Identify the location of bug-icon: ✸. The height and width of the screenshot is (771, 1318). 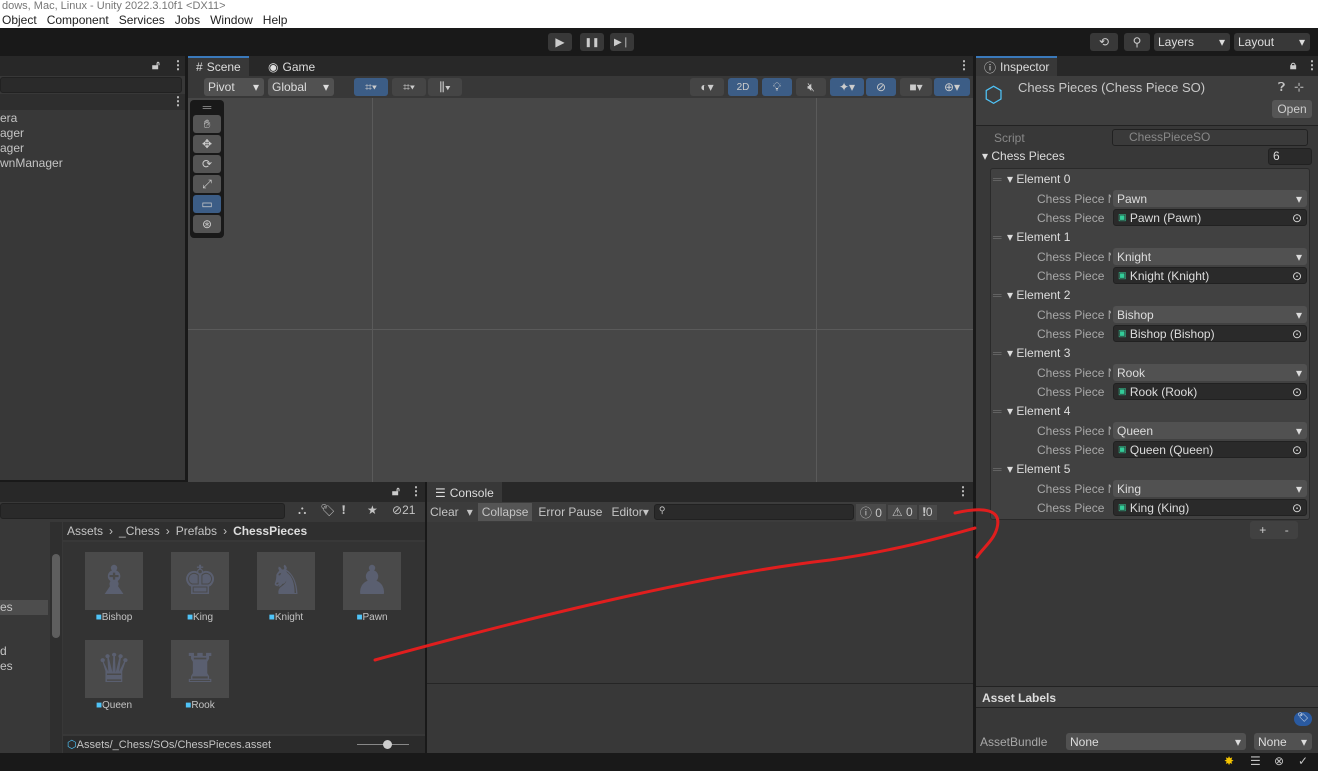
(1229, 761).